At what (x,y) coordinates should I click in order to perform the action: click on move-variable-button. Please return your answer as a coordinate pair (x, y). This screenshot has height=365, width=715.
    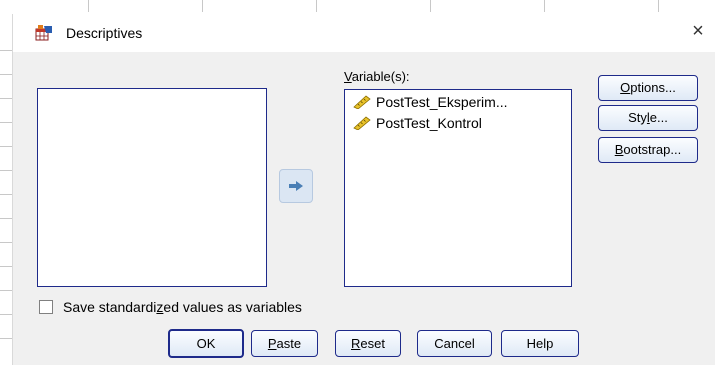
    Looking at the image, I should click on (296, 186).